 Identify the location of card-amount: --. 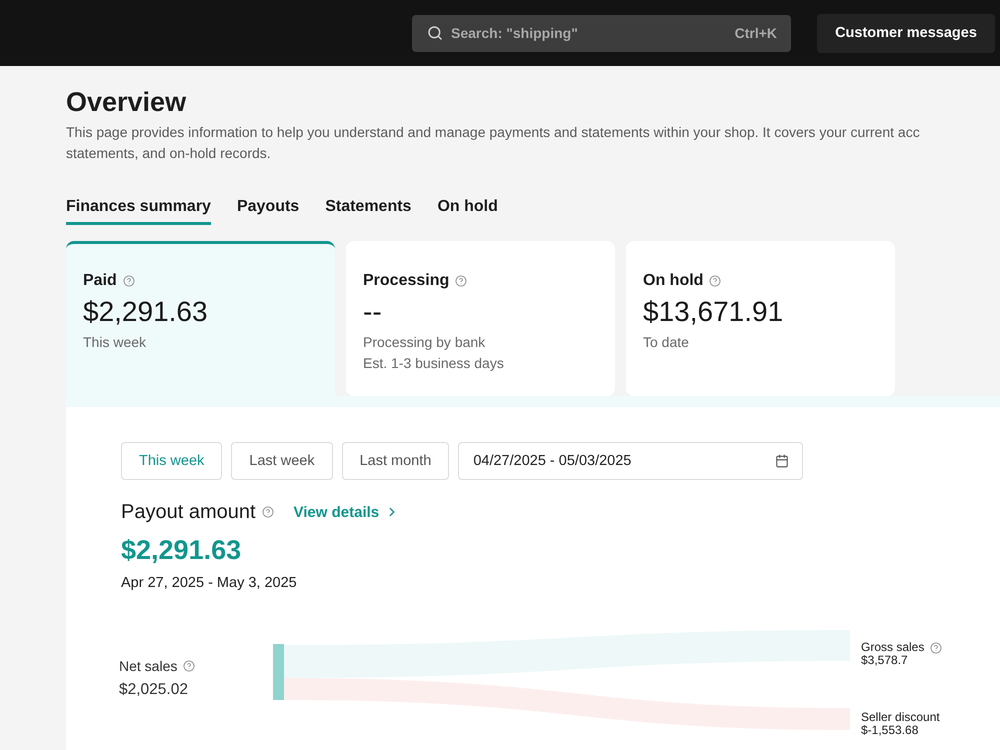
(372, 312).